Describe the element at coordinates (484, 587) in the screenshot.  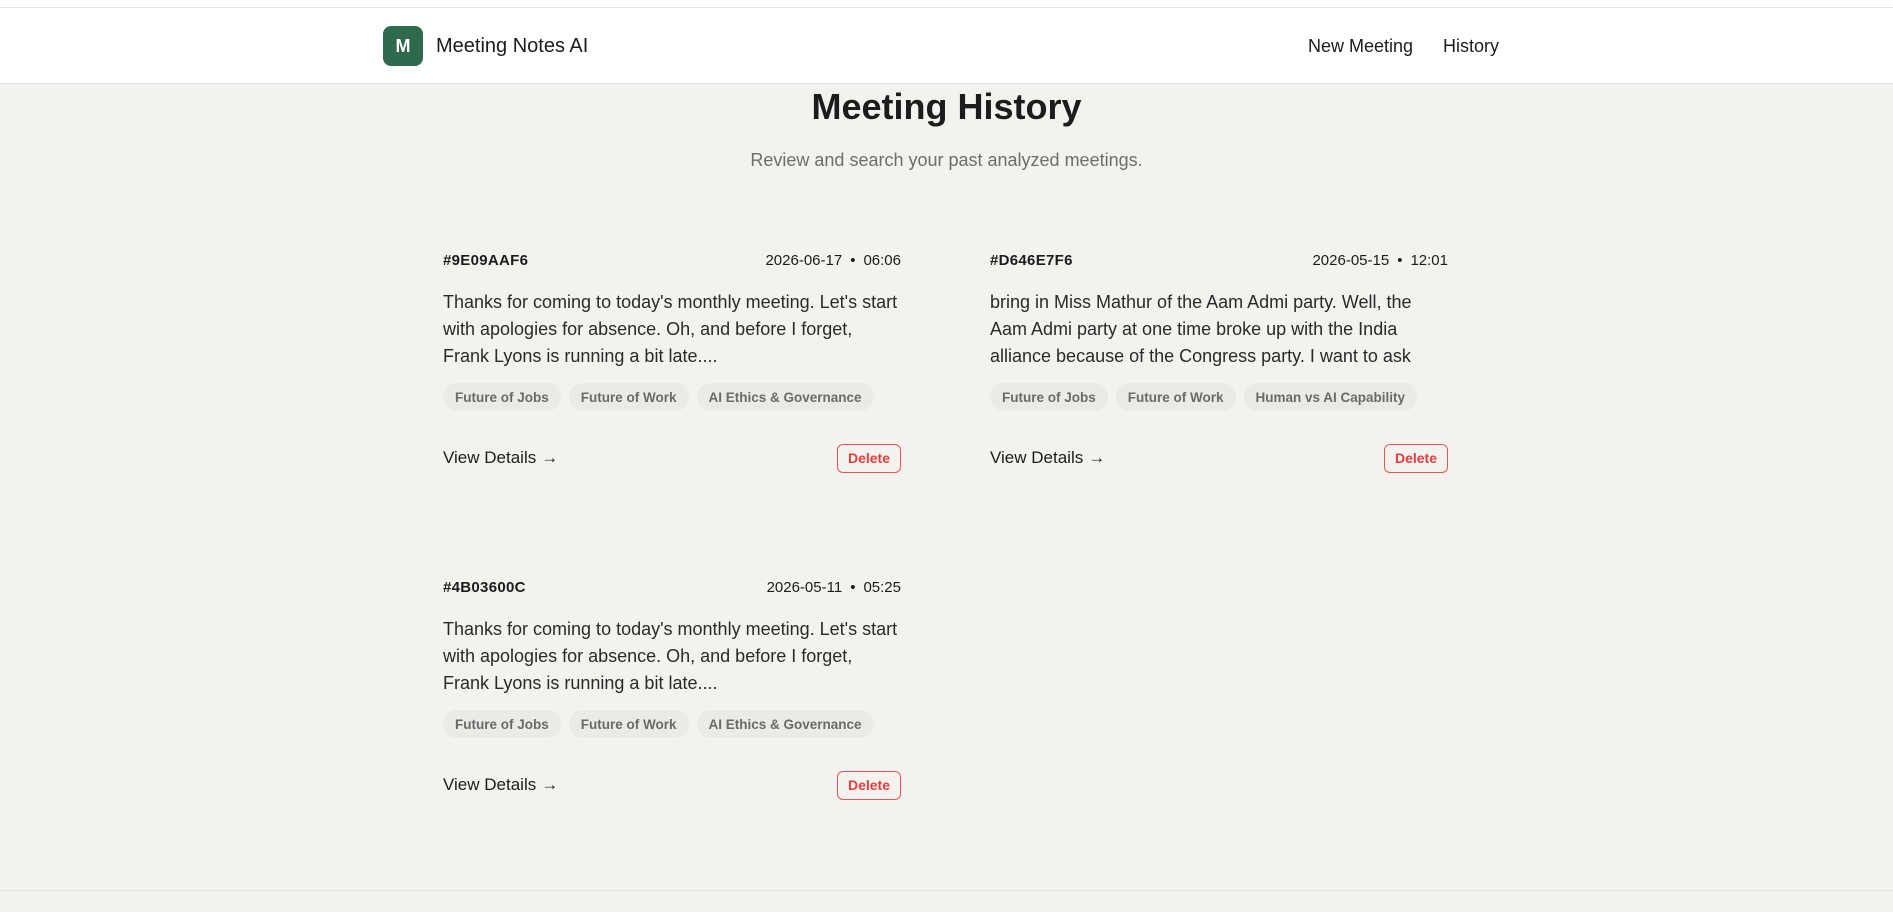
I see `meeting-id: #4B03600C` at that location.